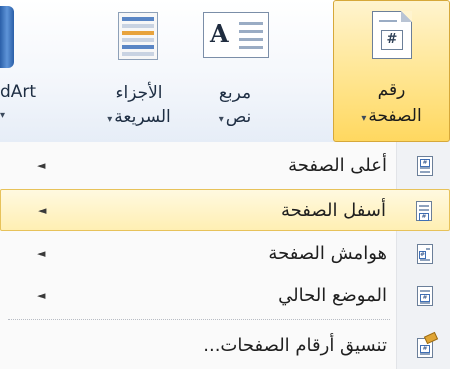  Describe the element at coordinates (235, 71) in the screenshot. I see `text-box-button: A مربع نص▾` at that location.